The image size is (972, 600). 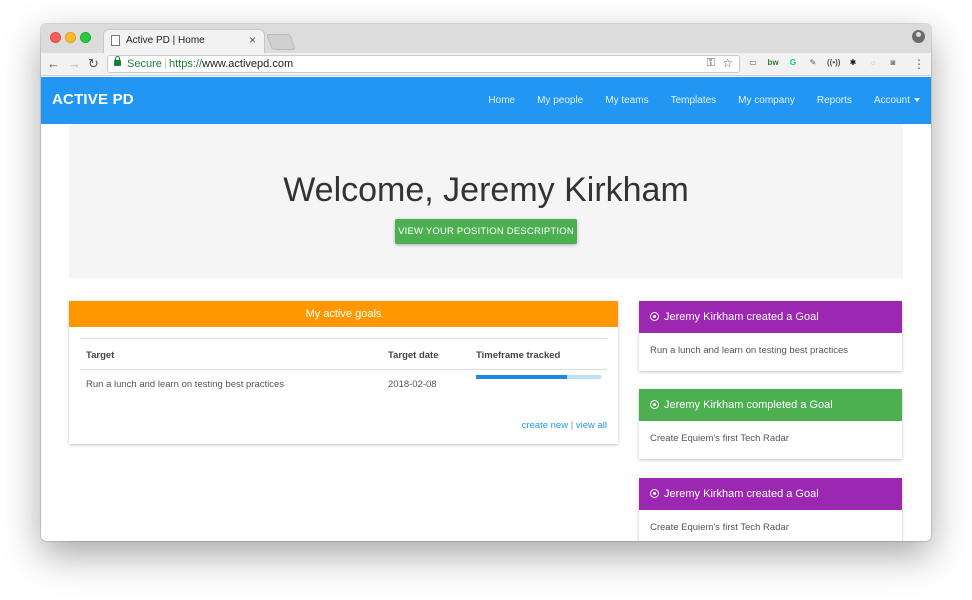 What do you see at coordinates (486, 38) in the screenshot?
I see `tab-strip: Active PD | Home ×` at bounding box center [486, 38].